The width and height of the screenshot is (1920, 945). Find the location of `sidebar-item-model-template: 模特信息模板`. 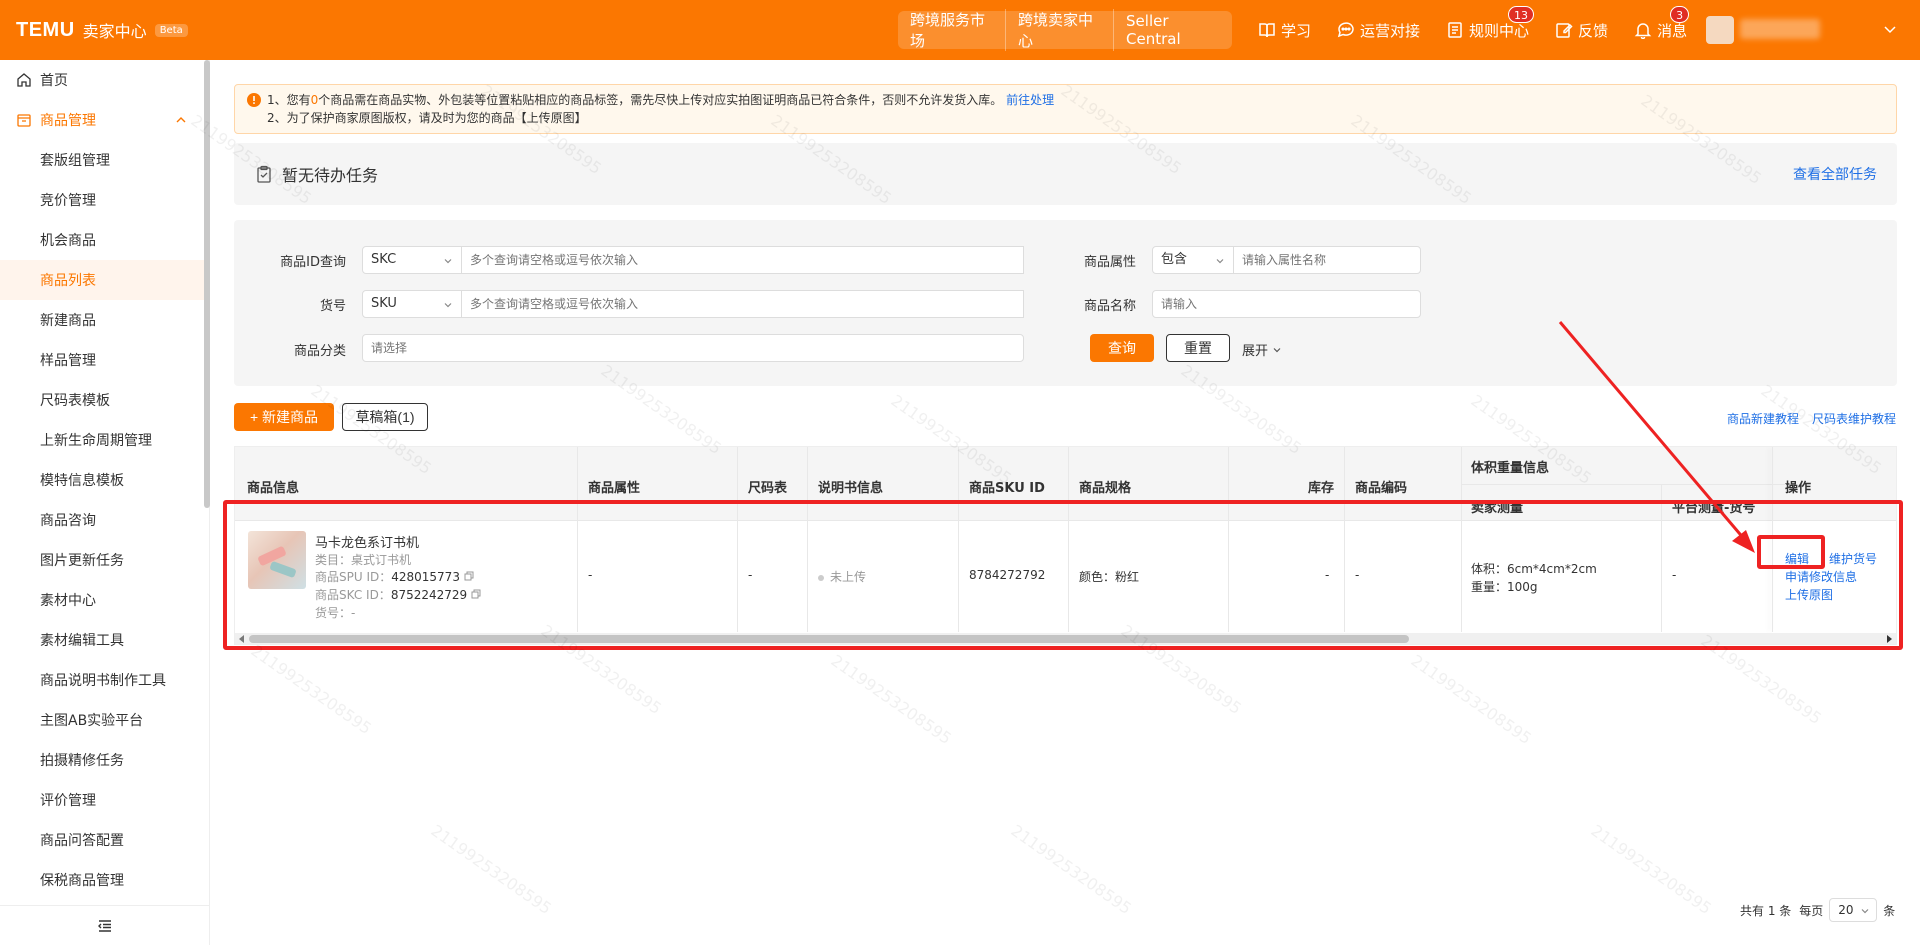

sidebar-item-model-template: 模特信息模板 is located at coordinates (104, 480).